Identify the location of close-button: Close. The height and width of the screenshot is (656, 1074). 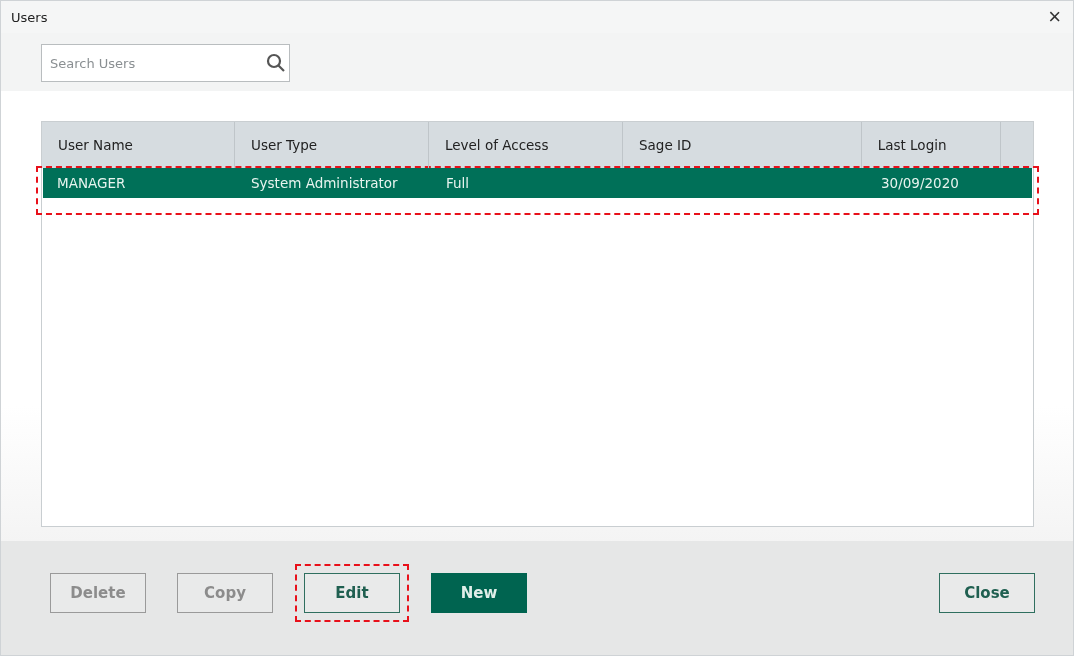
(987, 593).